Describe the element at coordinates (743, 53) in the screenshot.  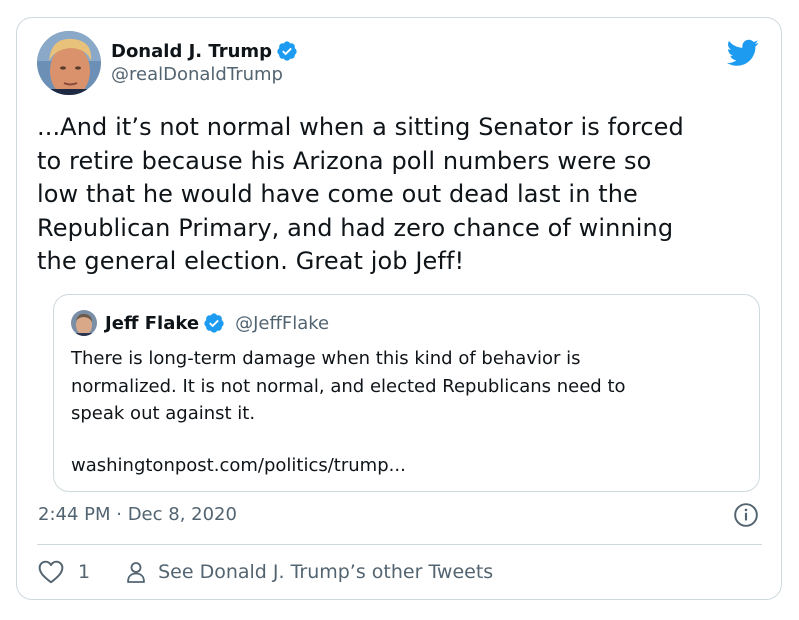
I see `twitter-bird-icon` at that location.